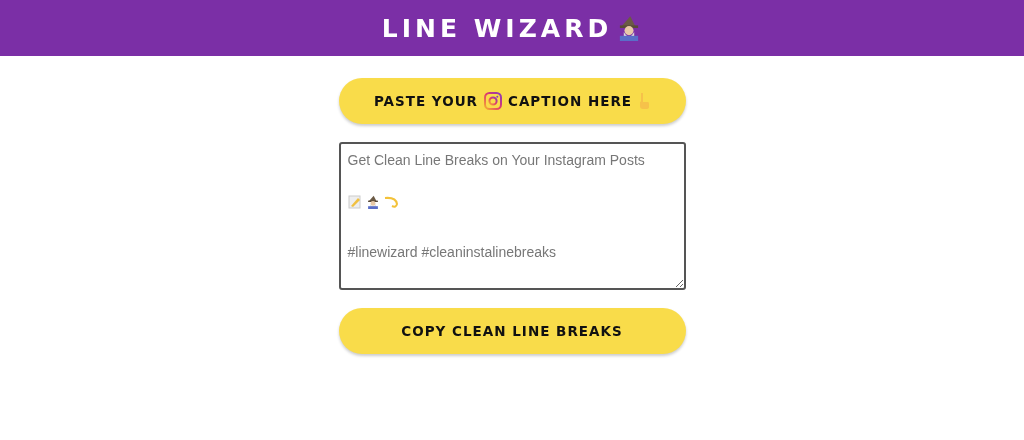 The height and width of the screenshot is (440, 1024). Describe the element at coordinates (512, 101) in the screenshot. I see `paste-caption-button: PASTE YOUR CAPTION HERE` at that location.